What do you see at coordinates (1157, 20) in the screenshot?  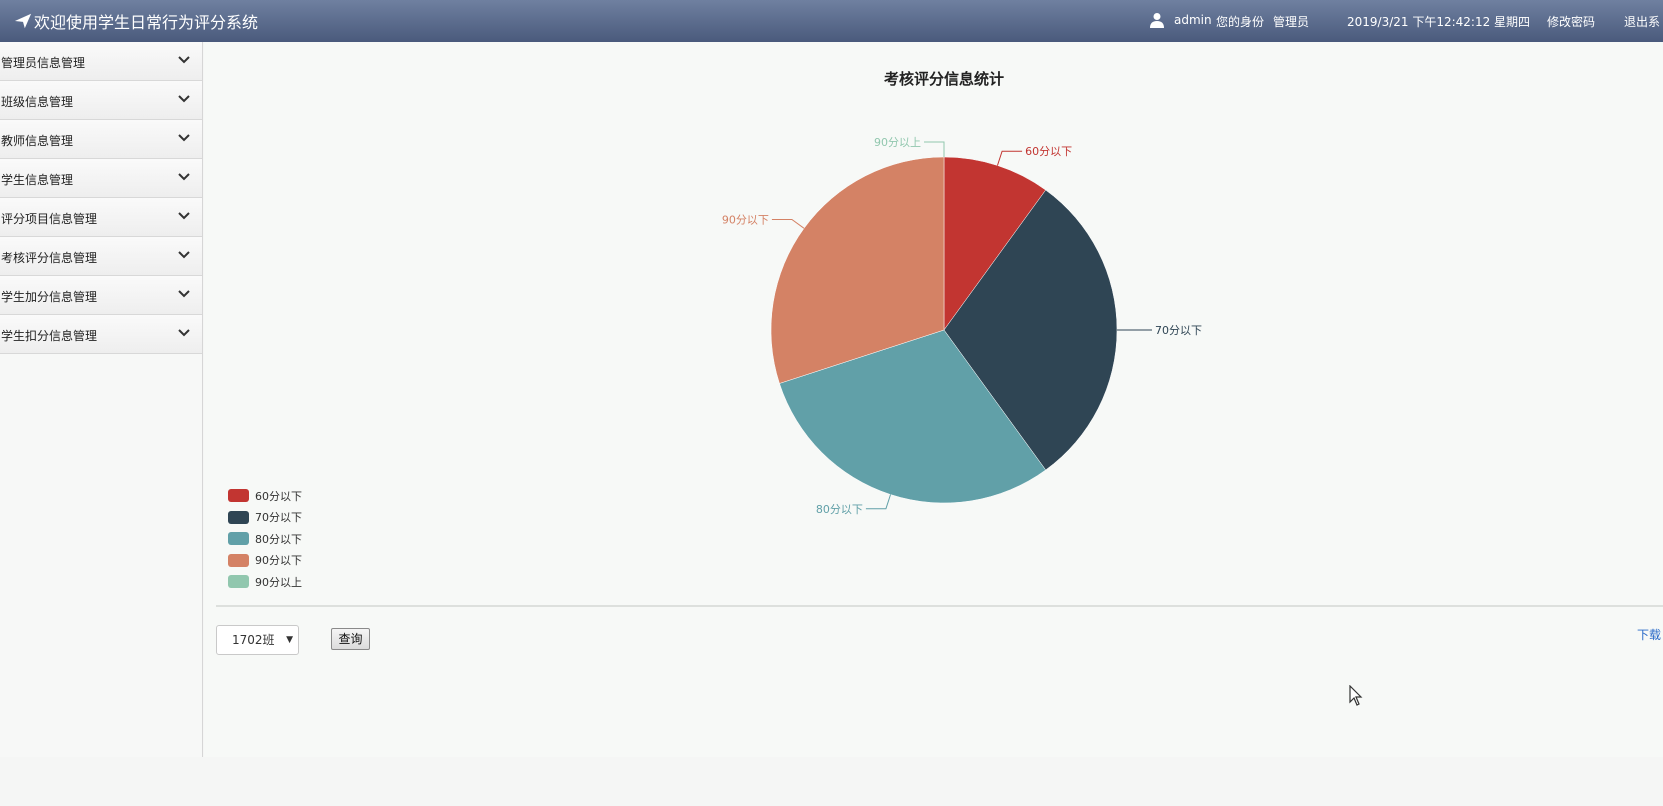 I see `user-icon` at bounding box center [1157, 20].